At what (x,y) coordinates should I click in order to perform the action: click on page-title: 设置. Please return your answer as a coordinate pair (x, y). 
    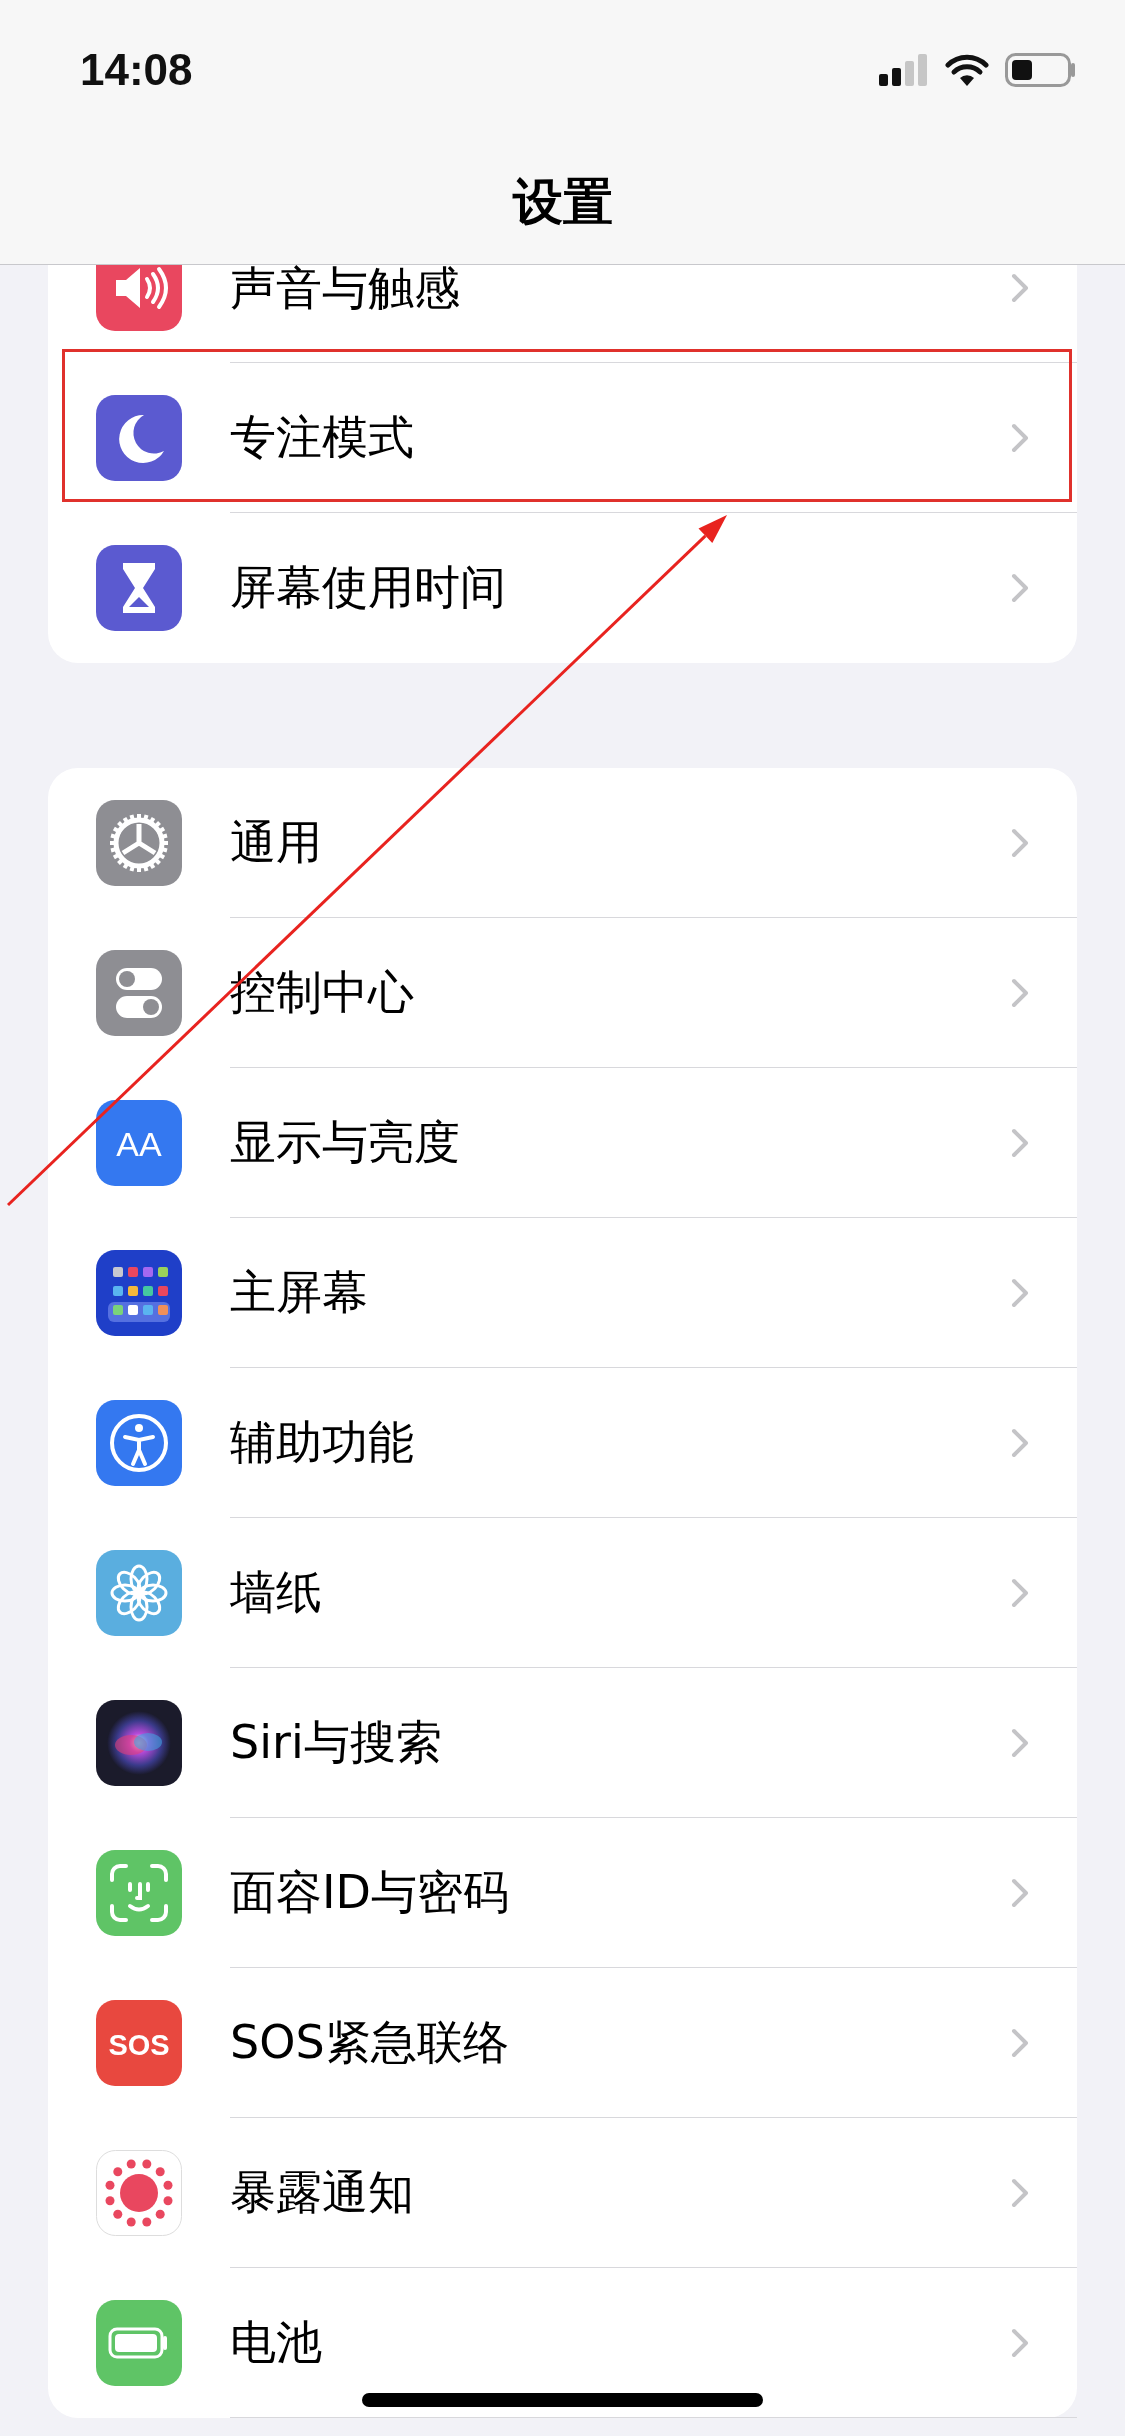
    Looking at the image, I should click on (562, 202).